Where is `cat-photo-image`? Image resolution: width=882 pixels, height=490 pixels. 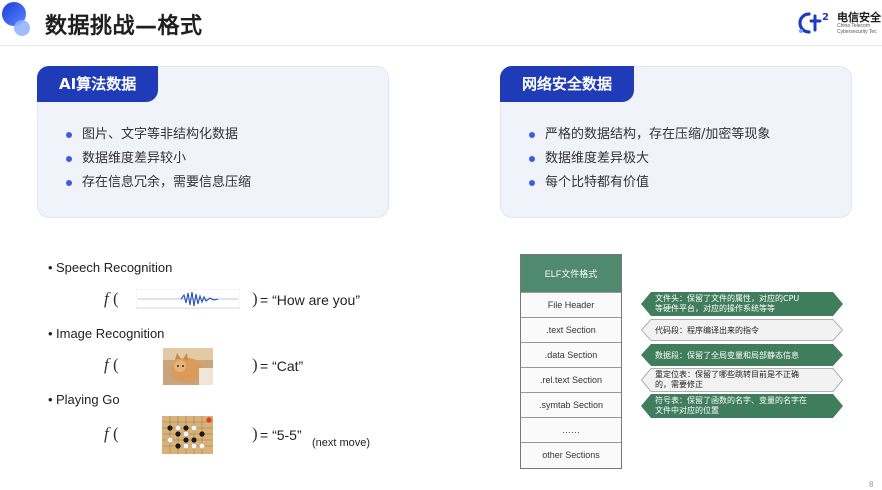 cat-photo-image is located at coordinates (188, 366).